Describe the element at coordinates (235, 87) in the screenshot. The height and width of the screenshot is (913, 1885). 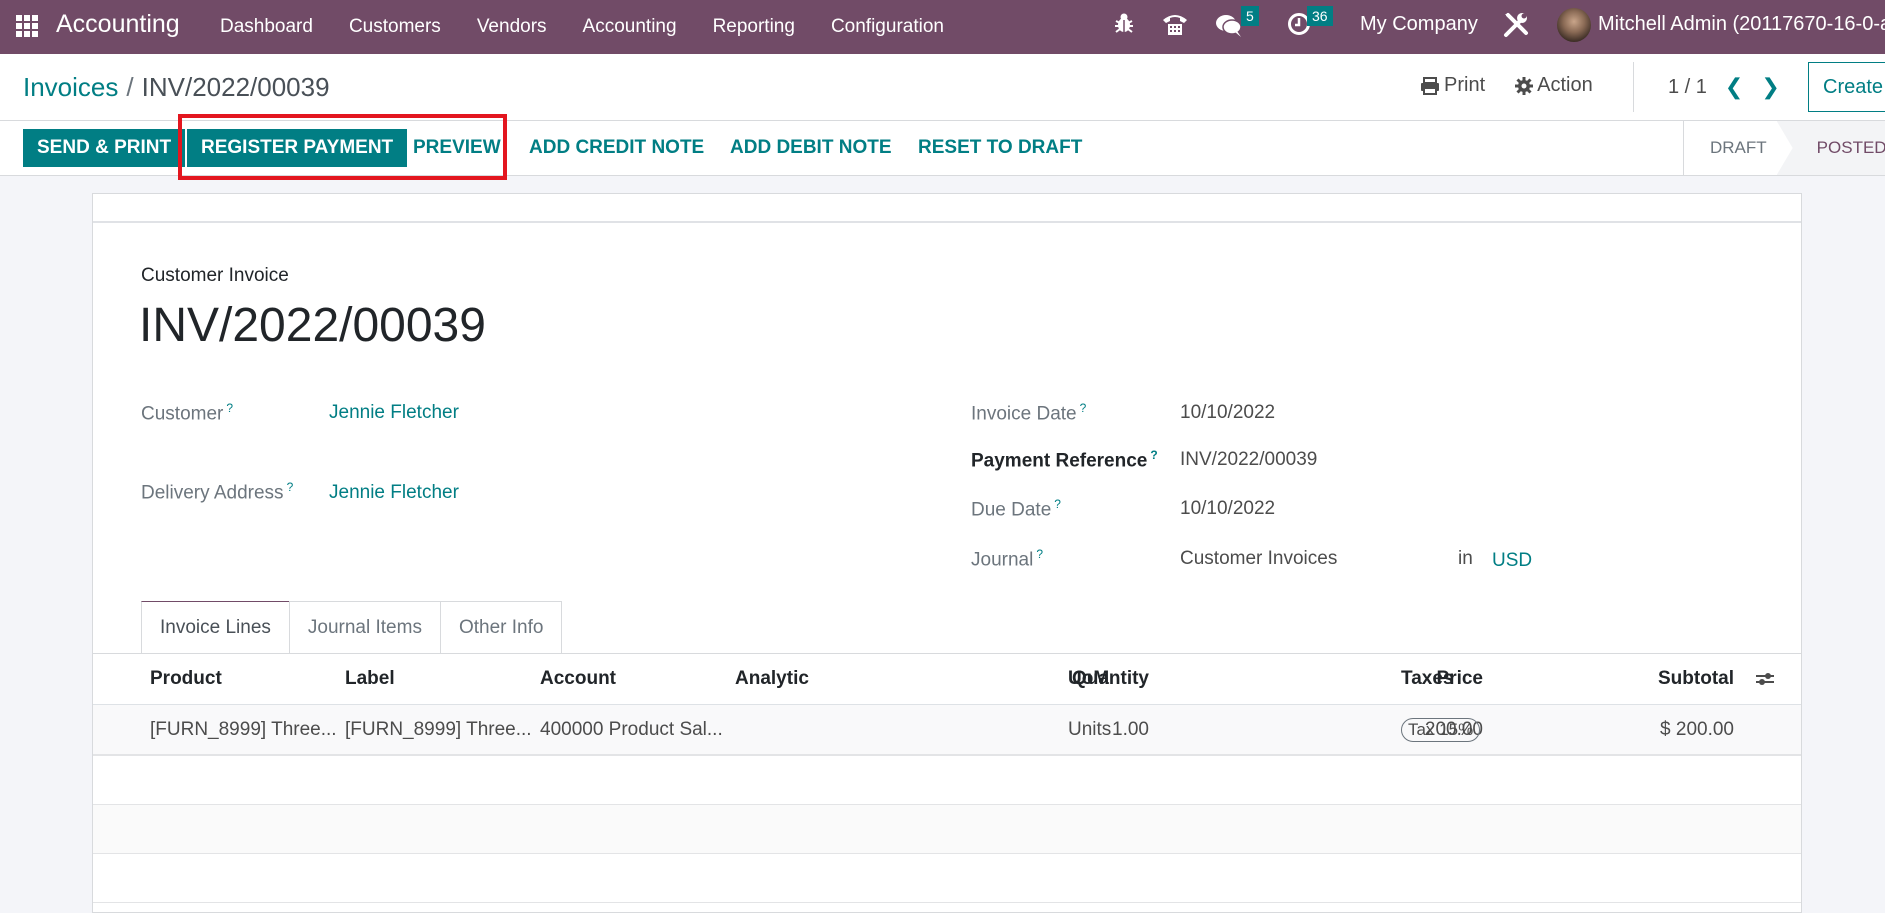
I see `breadcrumb-current: INV/2022/00039` at that location.